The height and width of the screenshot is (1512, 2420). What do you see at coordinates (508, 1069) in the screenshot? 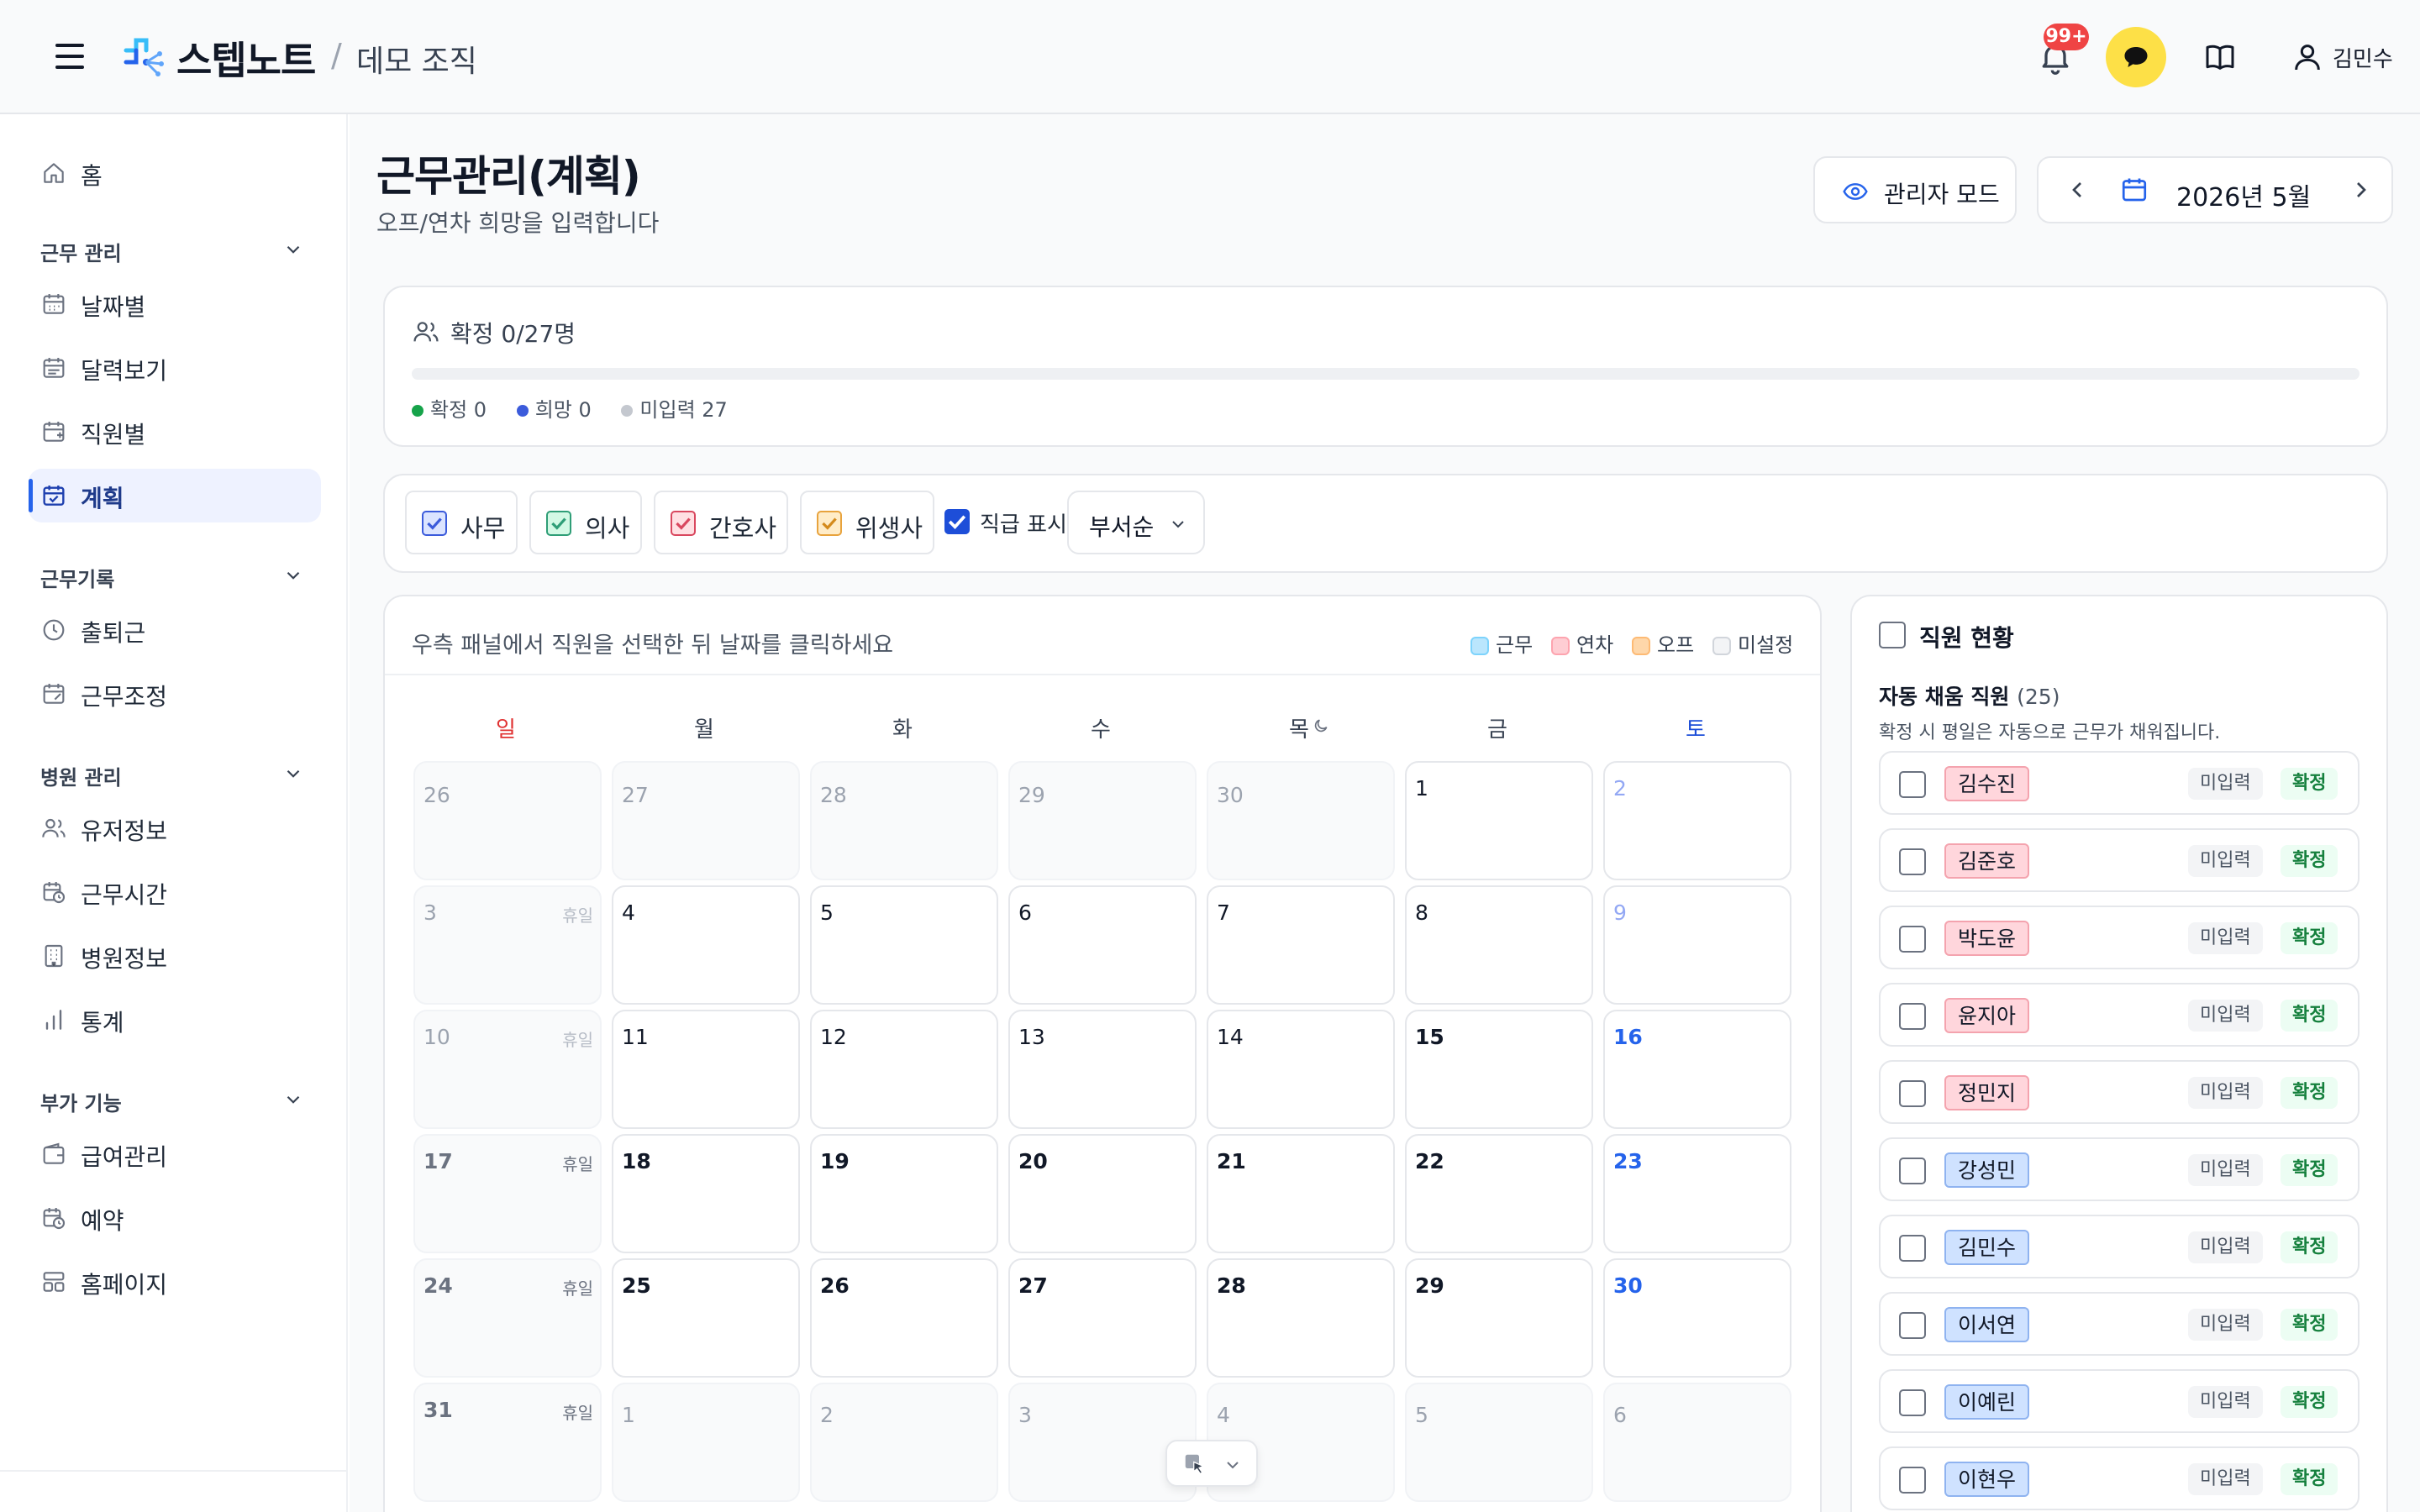
I see `calendar-day-cell: 10 휴일` at bounding box center [508, 1069].